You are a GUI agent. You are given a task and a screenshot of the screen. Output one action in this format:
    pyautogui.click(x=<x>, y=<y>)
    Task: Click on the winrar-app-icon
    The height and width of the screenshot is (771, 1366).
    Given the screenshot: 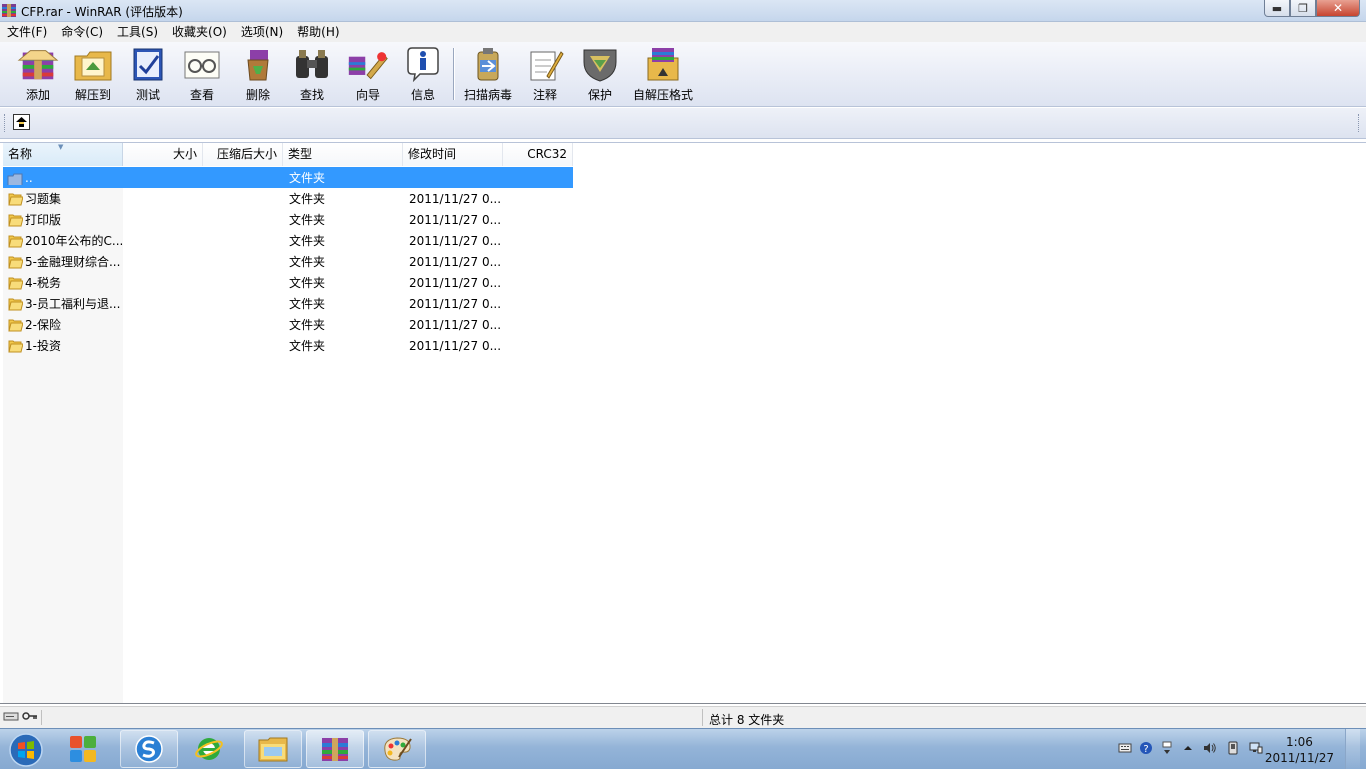 What is the action you would take?
    pyautogui.click(x=9, y=10)
    